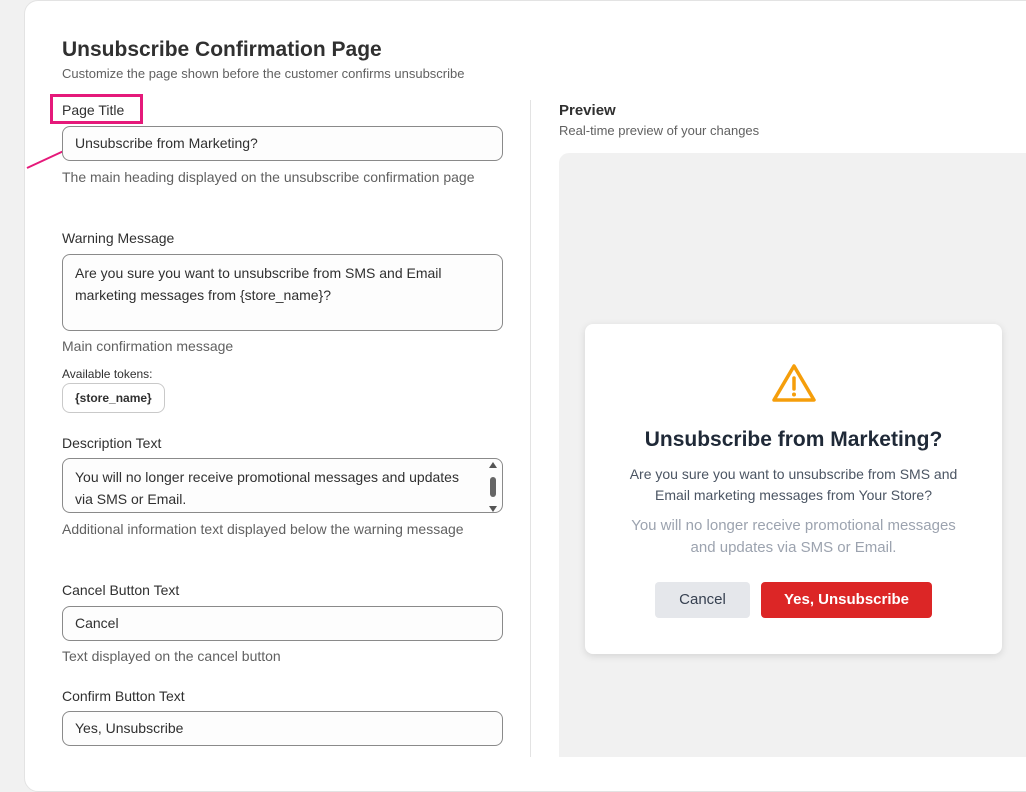 The width and height of the screenshot is (1026, 792). What do you see at coordinates (282, 623) in the screenshot?
I see `cancel-button-text-input: Cancel` at bounding box center [282, 623].